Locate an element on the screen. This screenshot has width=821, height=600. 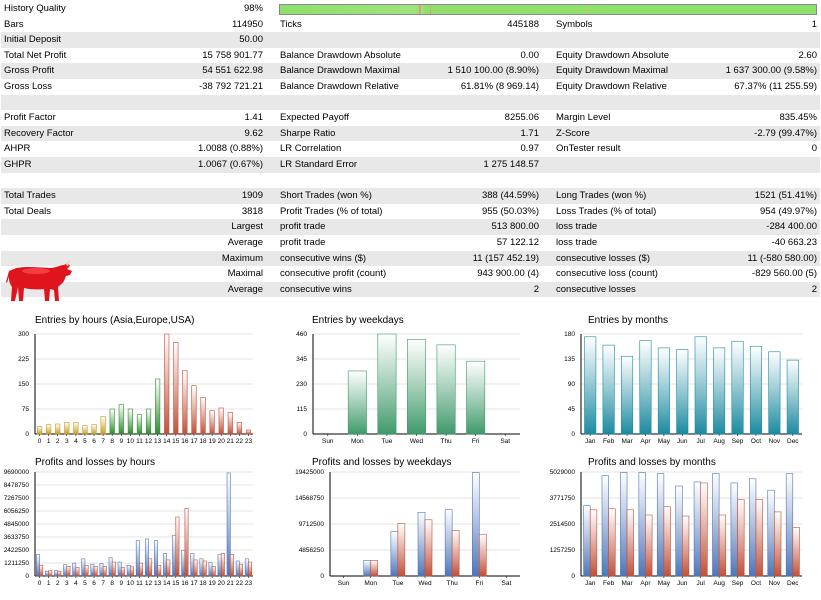
history-quality-bar is located at coordinates (548, 9).